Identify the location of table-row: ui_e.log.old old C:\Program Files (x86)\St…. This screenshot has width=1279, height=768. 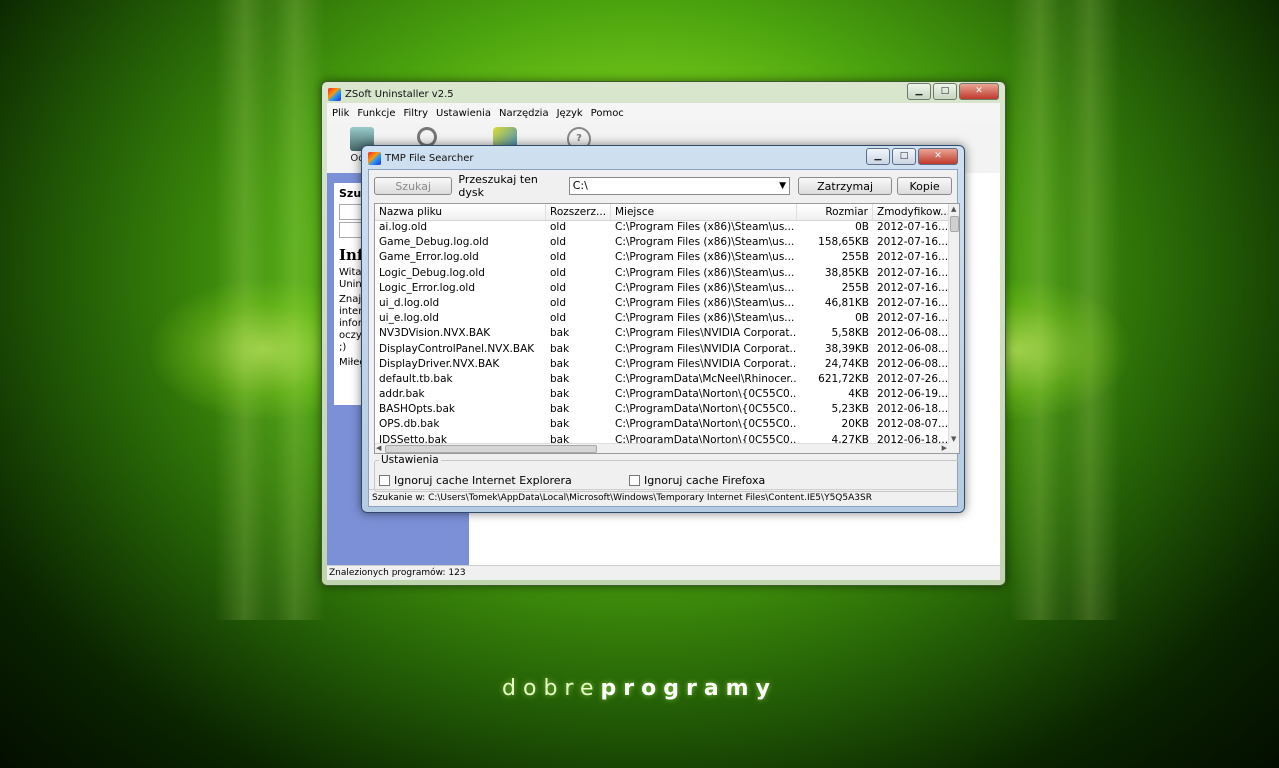
(662, 318).